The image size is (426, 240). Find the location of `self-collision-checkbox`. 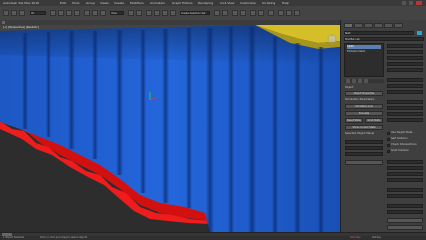

self-collision-checkbox is located at coordinates (388, 139).